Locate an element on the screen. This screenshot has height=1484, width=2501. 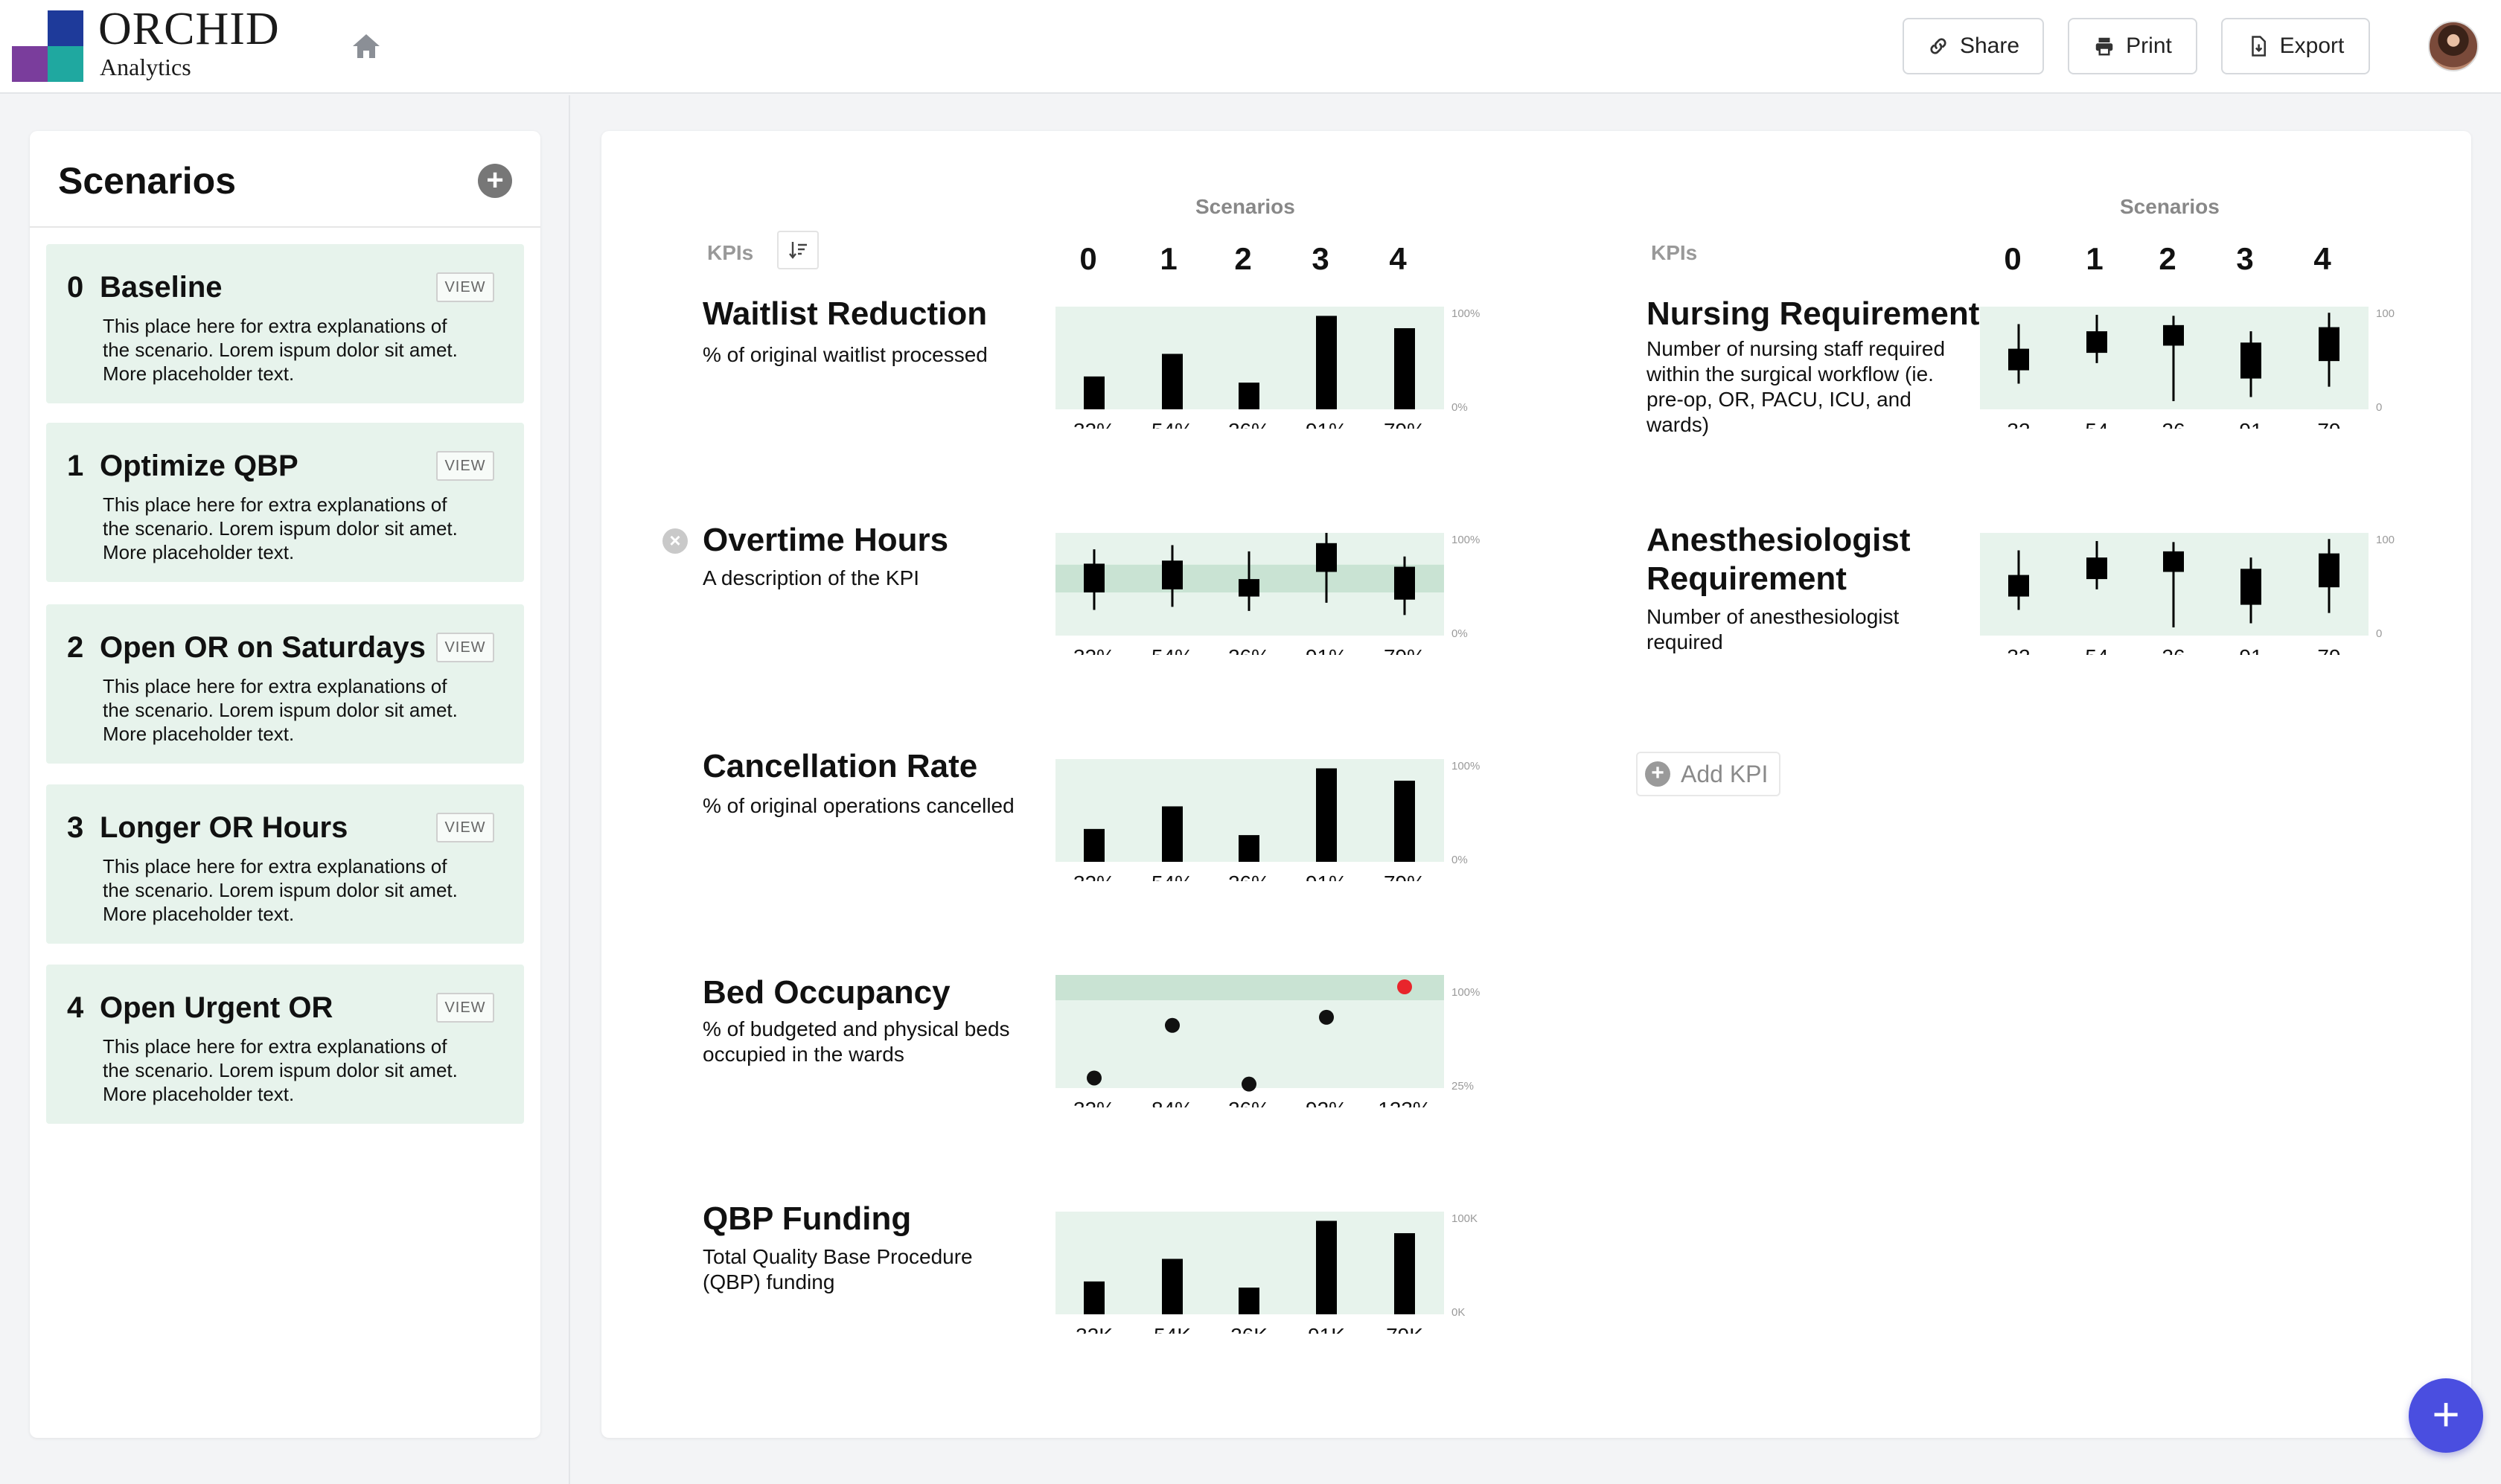
y-min-label: 0K is located at coordinates (1458, 1312).